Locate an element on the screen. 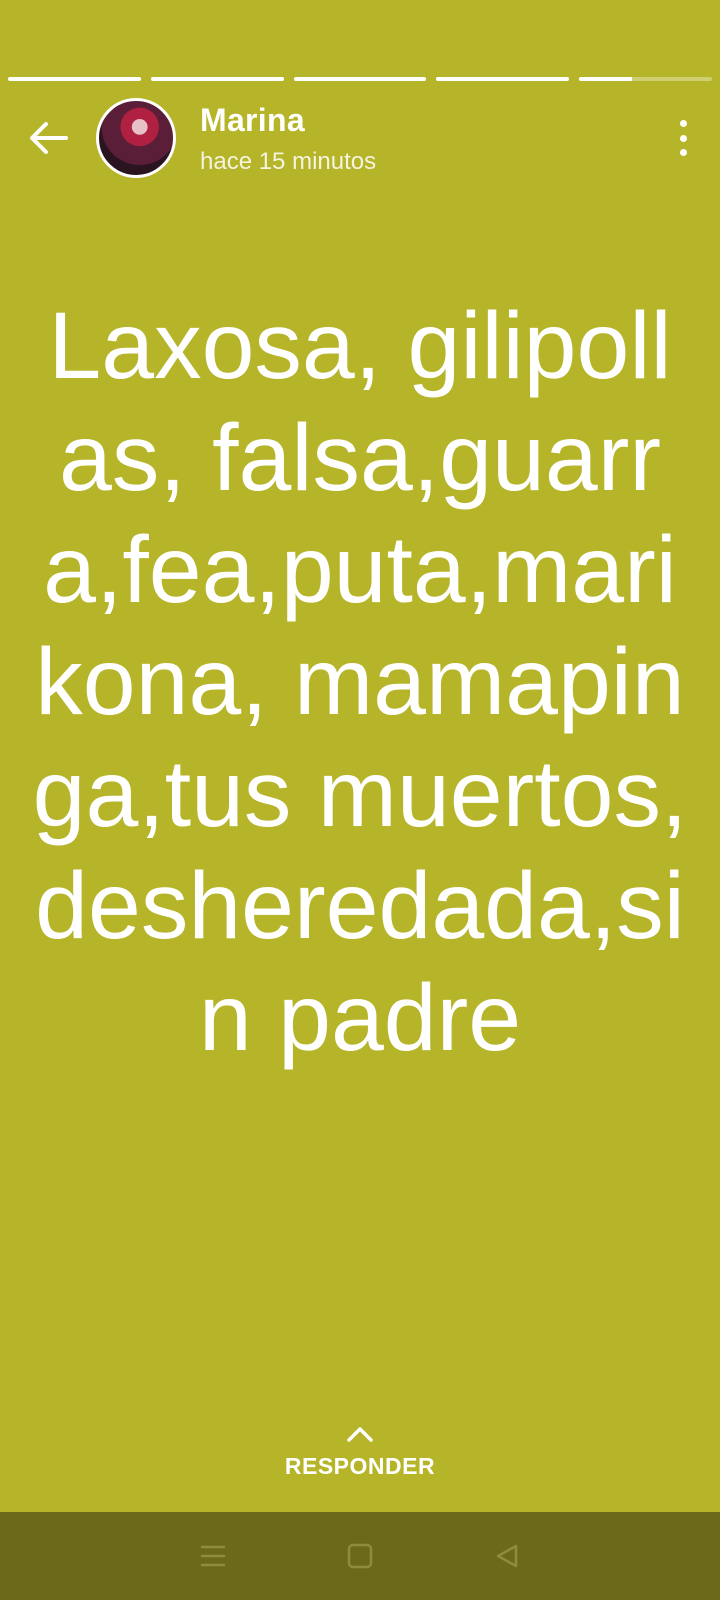 The height and width of the screenshot is (1600, 720). nav-menu-button is located at coordinates (213, 1556).